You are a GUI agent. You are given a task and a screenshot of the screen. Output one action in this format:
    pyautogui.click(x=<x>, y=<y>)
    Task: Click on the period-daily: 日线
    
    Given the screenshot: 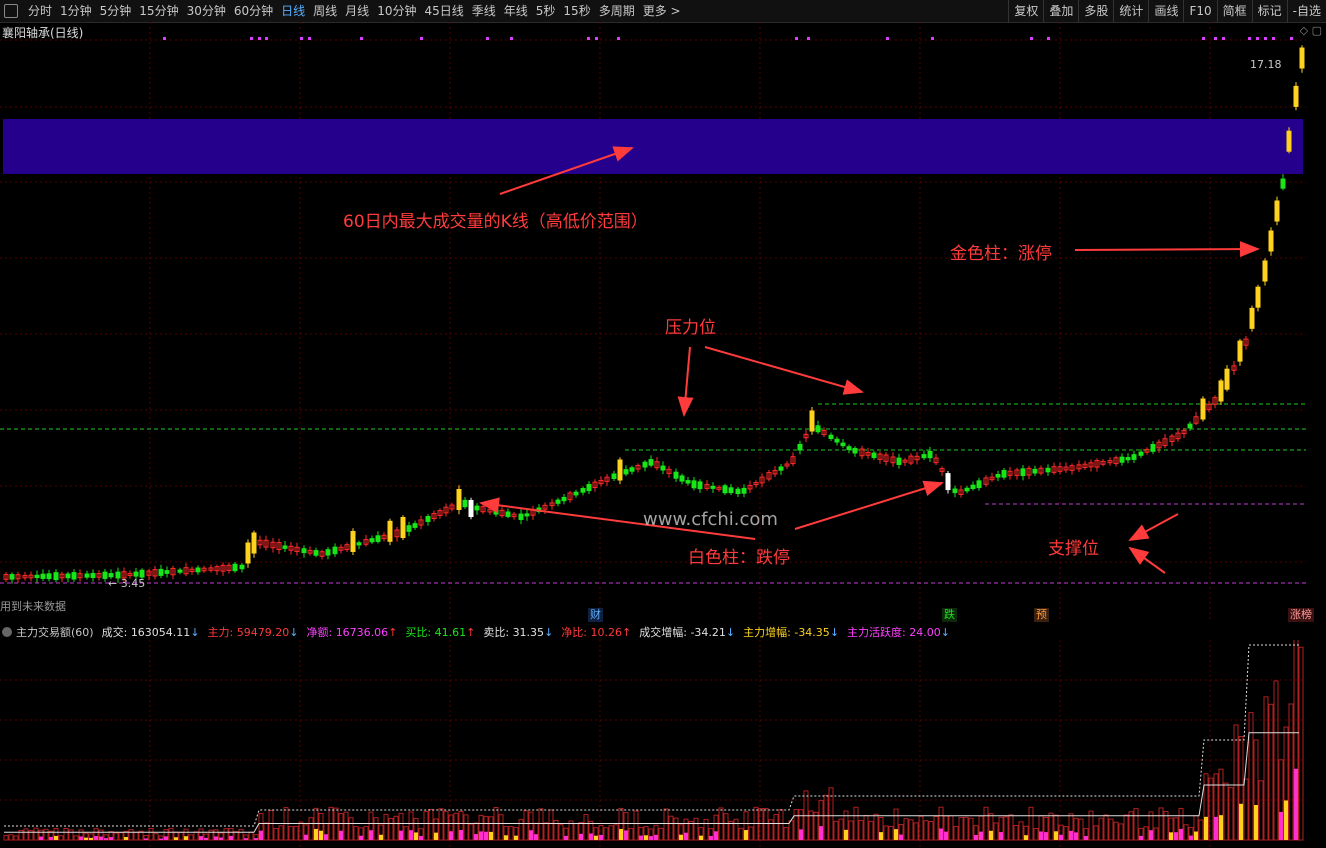 What is the action you would take?
    pyautogui.click(x=293, y=11)
    